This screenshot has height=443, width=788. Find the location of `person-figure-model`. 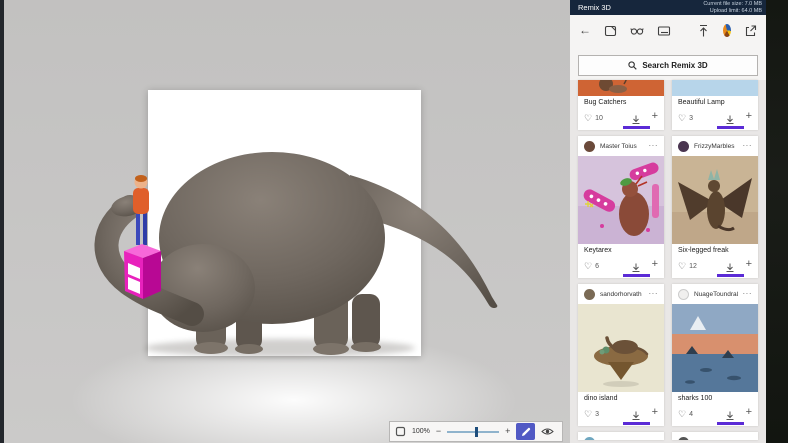

person-figure-model is located at coordinates (141, 210).